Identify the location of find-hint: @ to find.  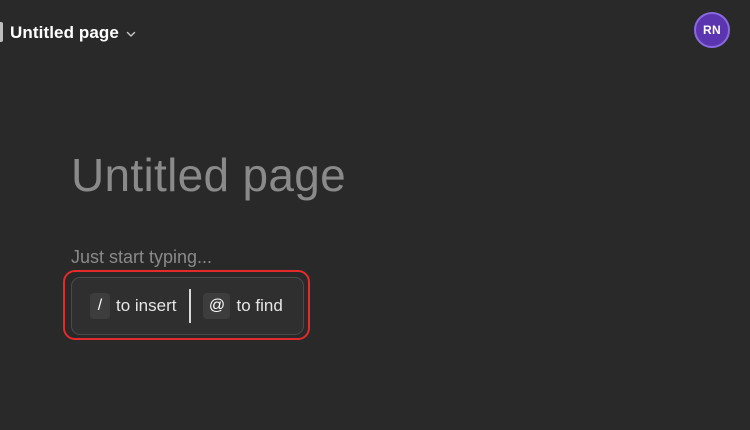
(243, 306).